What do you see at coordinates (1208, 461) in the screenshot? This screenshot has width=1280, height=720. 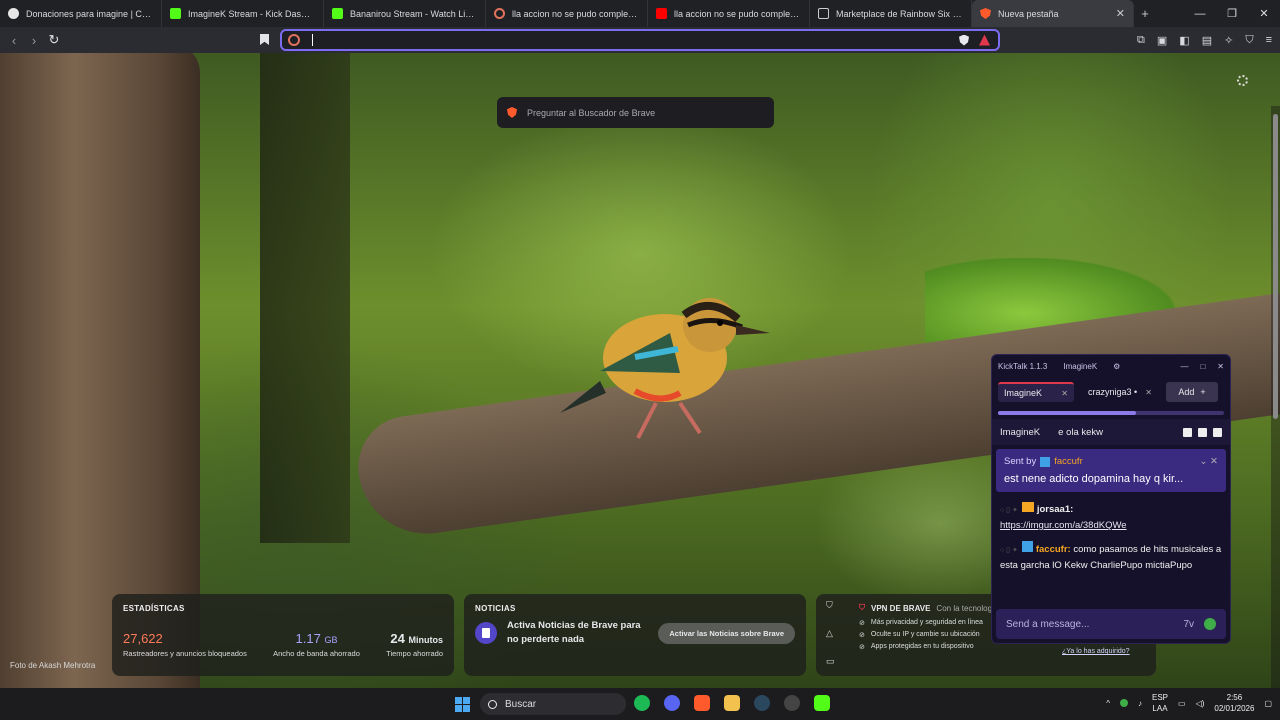 I see `expand-icon: ⌄ ✕` at bounding box center [1208, 461].